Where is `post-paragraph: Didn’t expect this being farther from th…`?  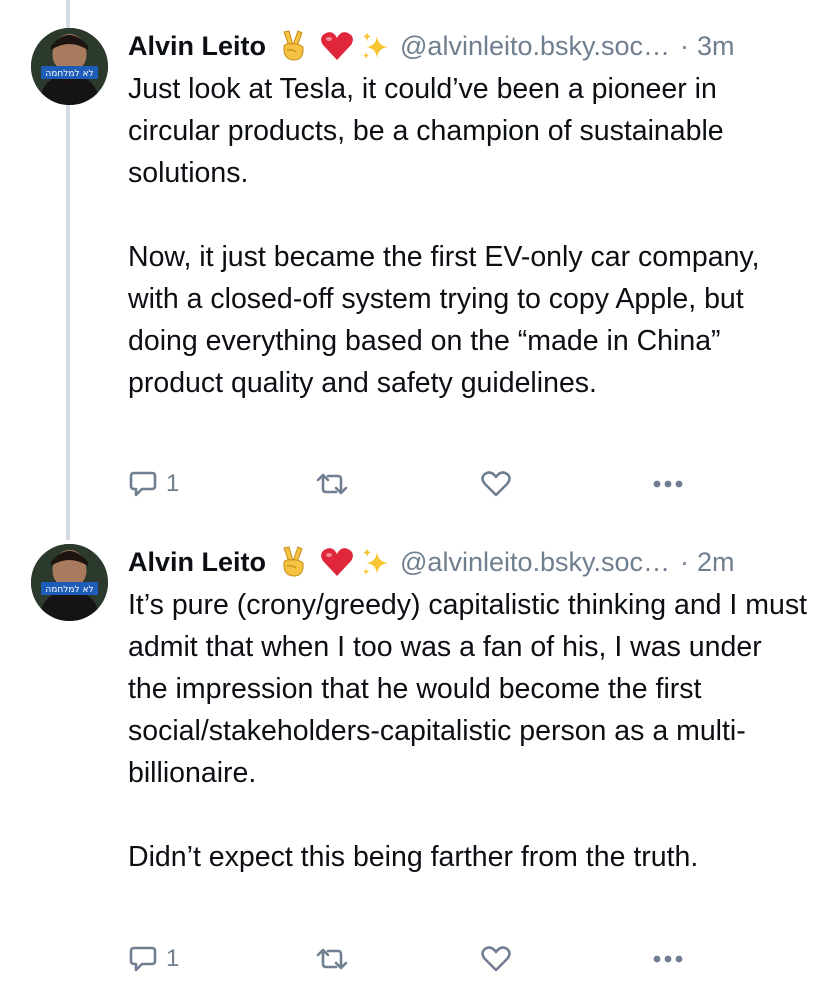
post-paragraph: Didn’t expect this being farther from th… is located at coordinates (413, 857).